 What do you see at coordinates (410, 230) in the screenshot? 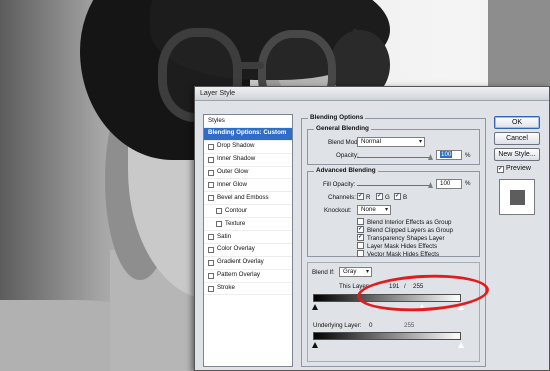
I see `advanced-option-label: Blend Clipped Layers as Group` at bounding box center [410, 230].